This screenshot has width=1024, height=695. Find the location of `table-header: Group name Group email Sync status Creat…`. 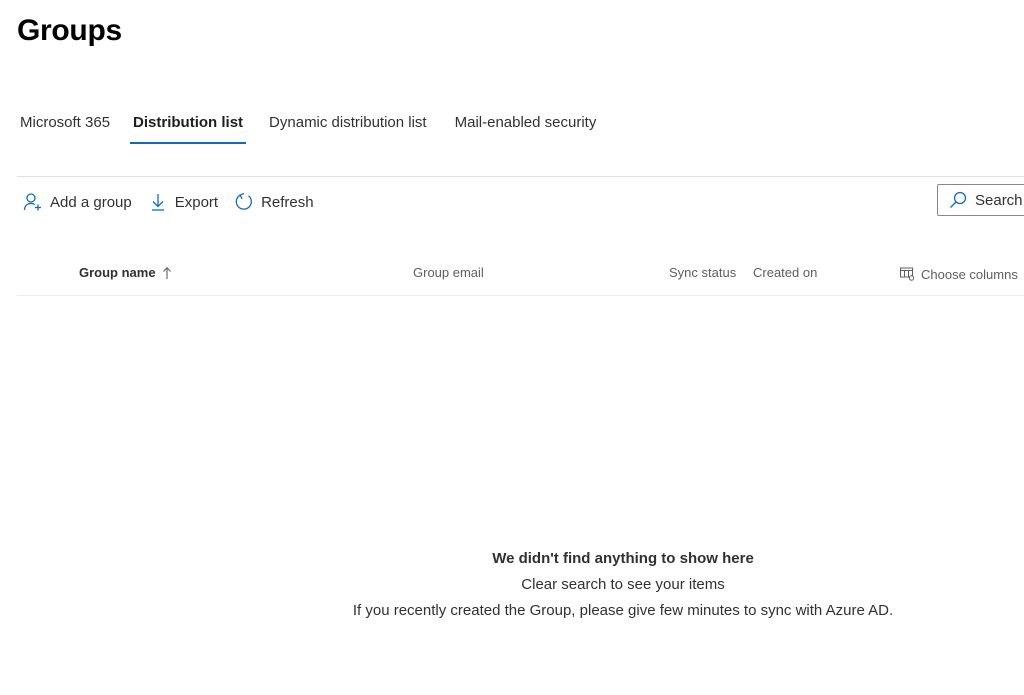

table-header: Group name Group email Sync status Creat… is located at coordinates (520, 277).